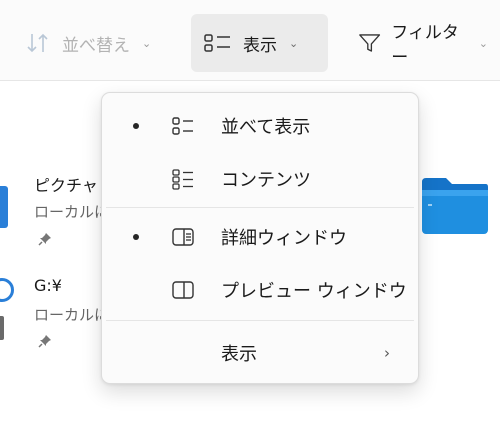 The width and height of the screenshot is (500, 421). Describe the element at coordinates (387, 353) in the screenshot. I see `chevron-right-icon: ›` at that location.